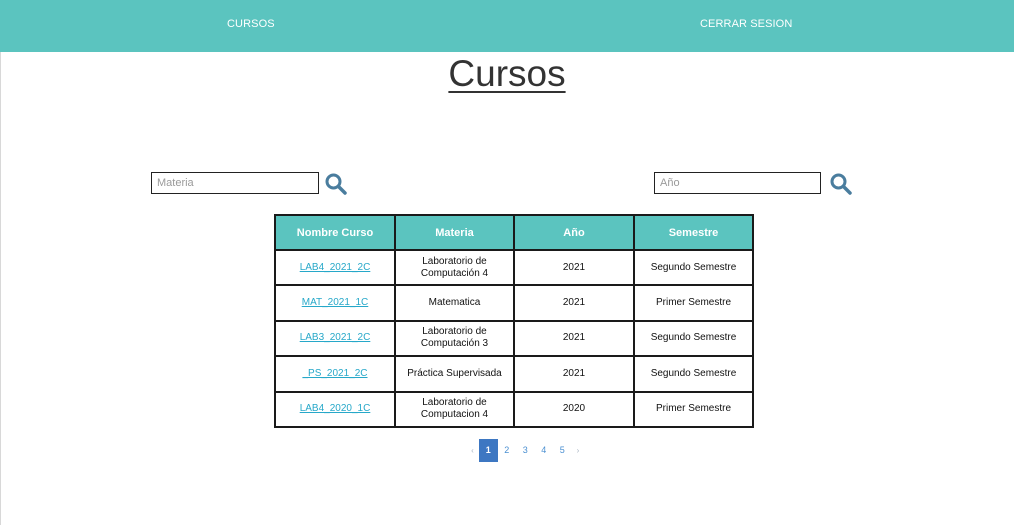 The height and width of the screenshot is (525, 1014). I want to click on materia-search-input, so click(235, 183).